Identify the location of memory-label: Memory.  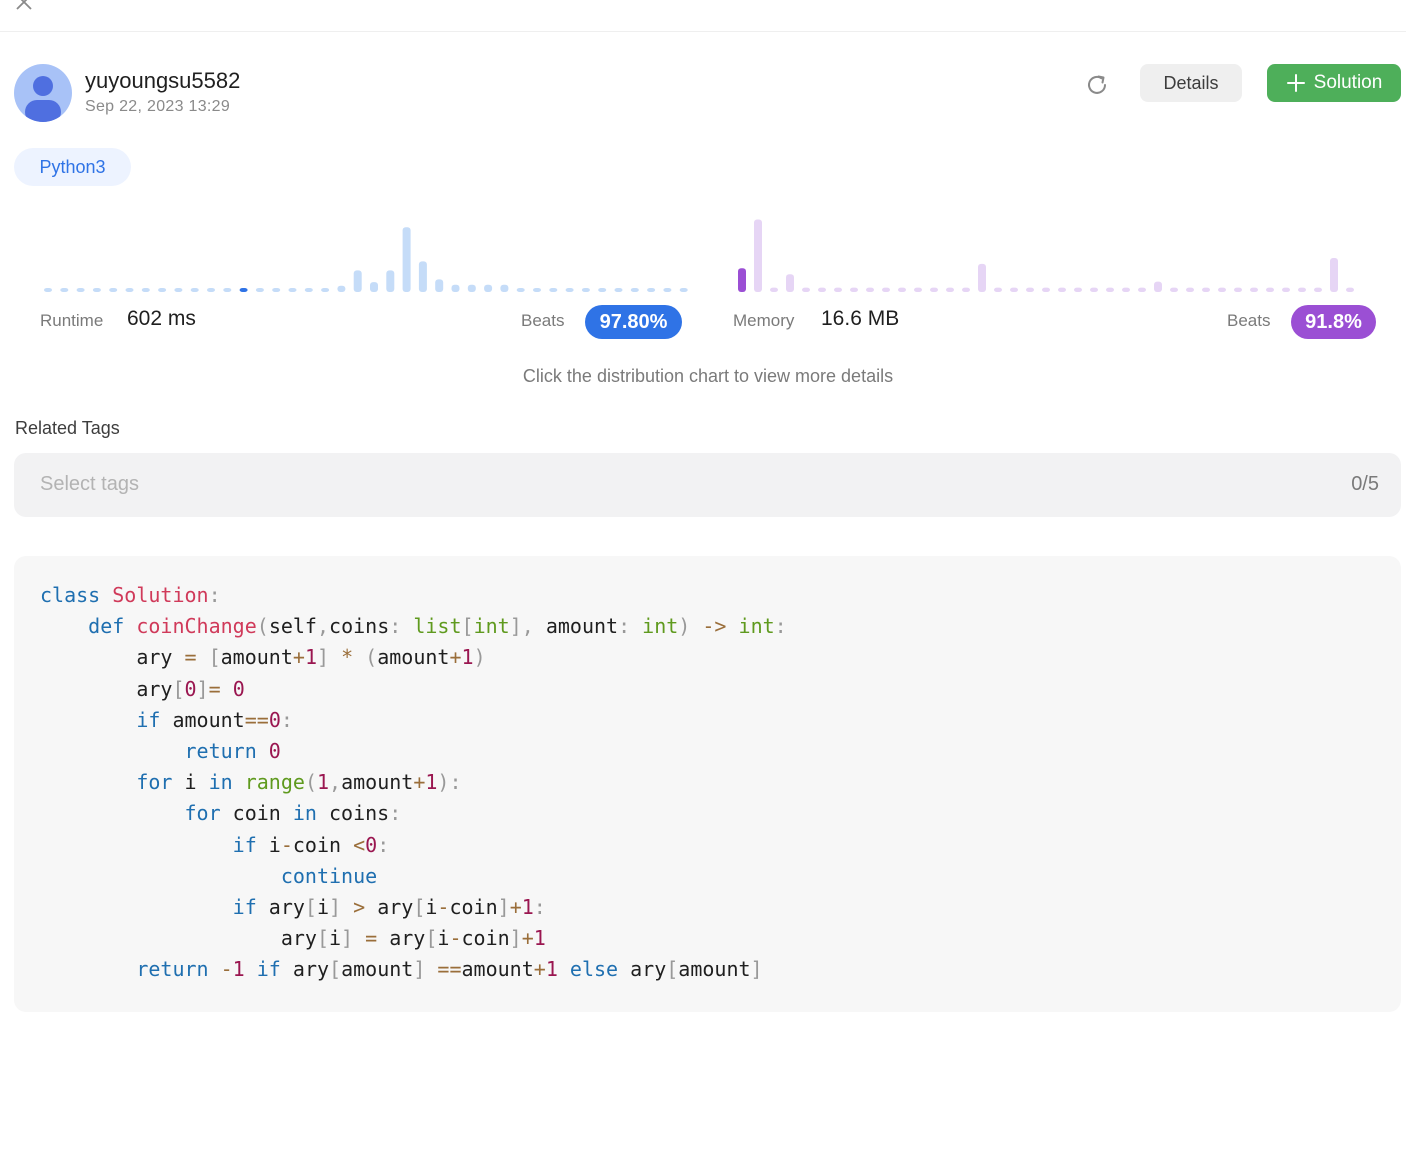
(764, 320).